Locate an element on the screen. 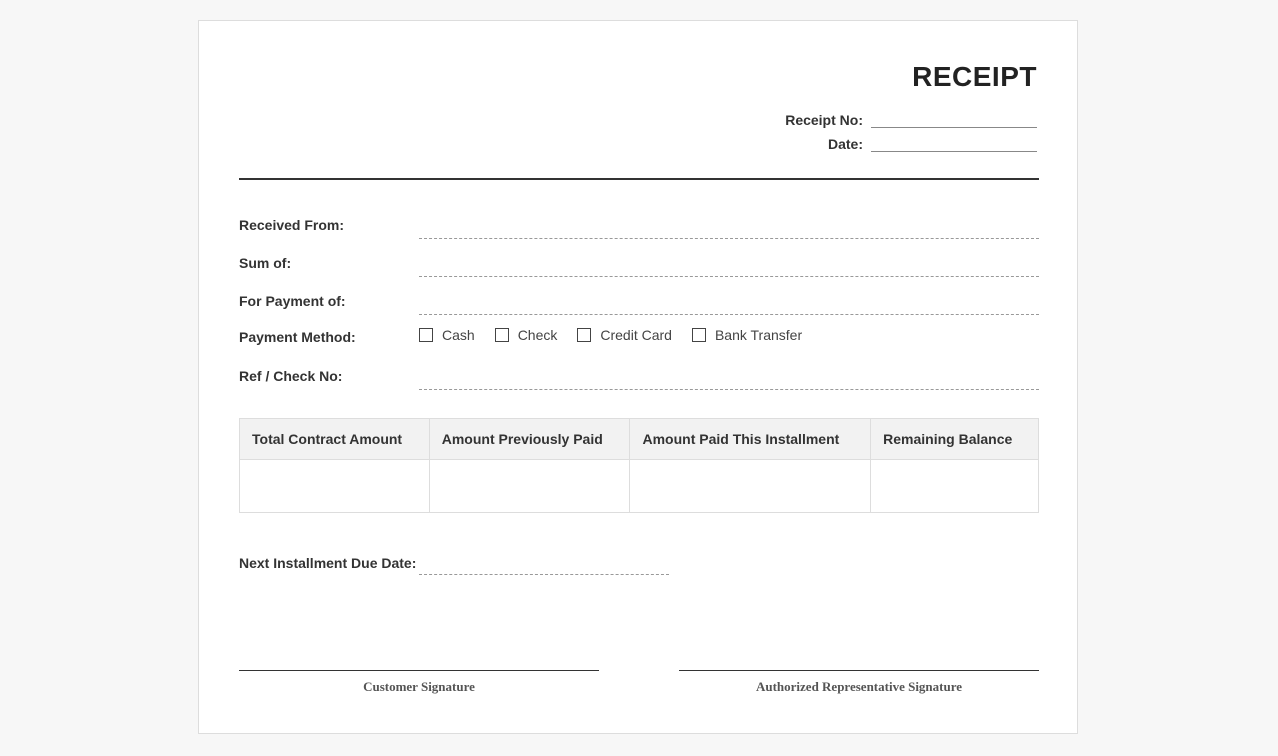  next-installment-row: Next Installment Due Date: is located at coordinates (454, 565).